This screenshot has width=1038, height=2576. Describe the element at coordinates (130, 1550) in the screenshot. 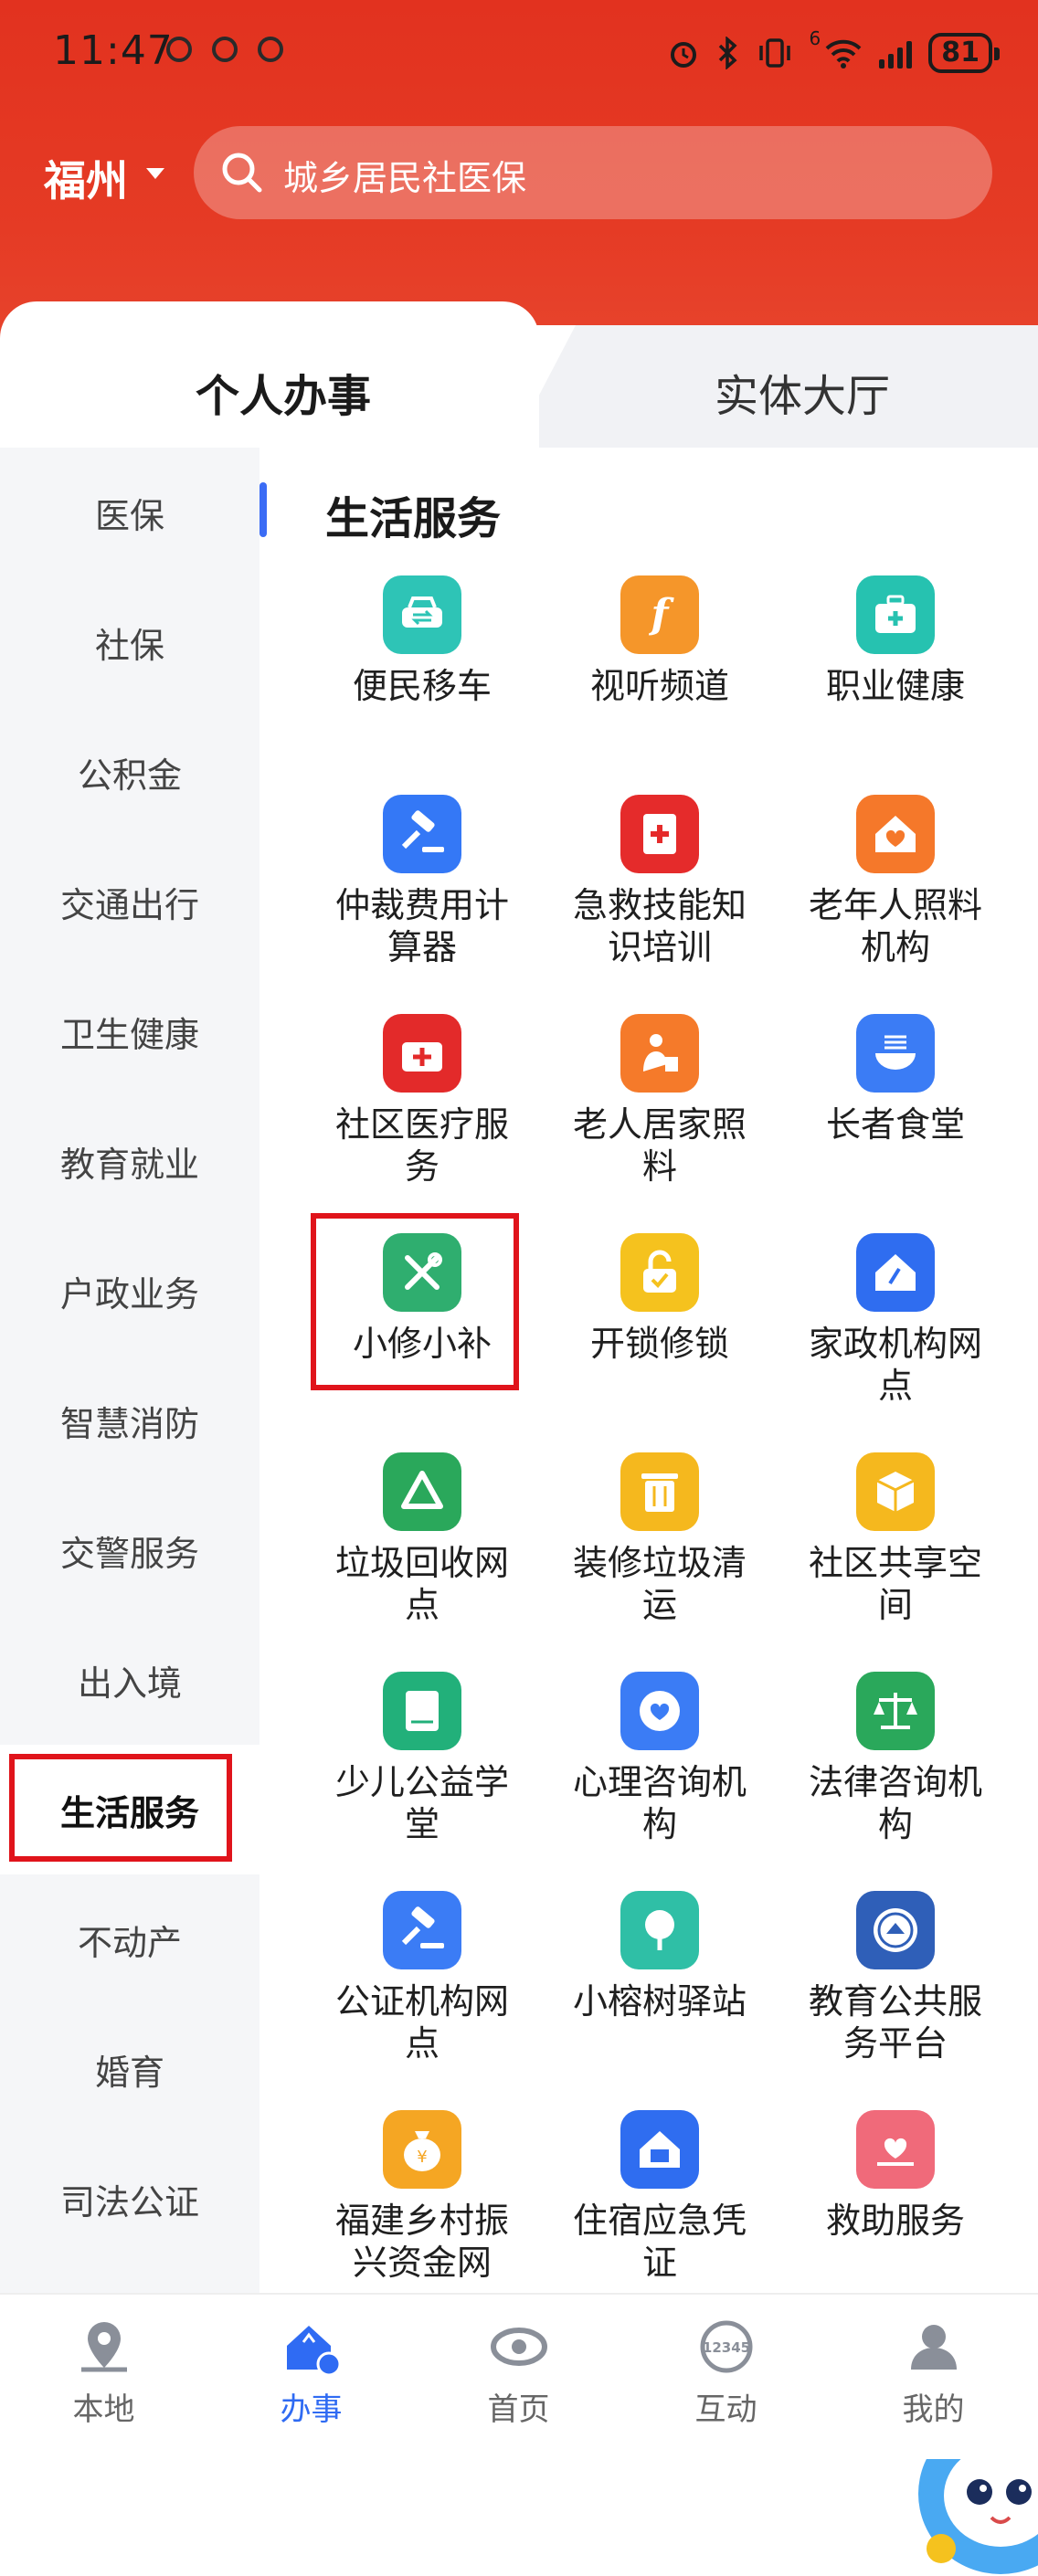

I see `sidebar-item: 交警服务` at that location.